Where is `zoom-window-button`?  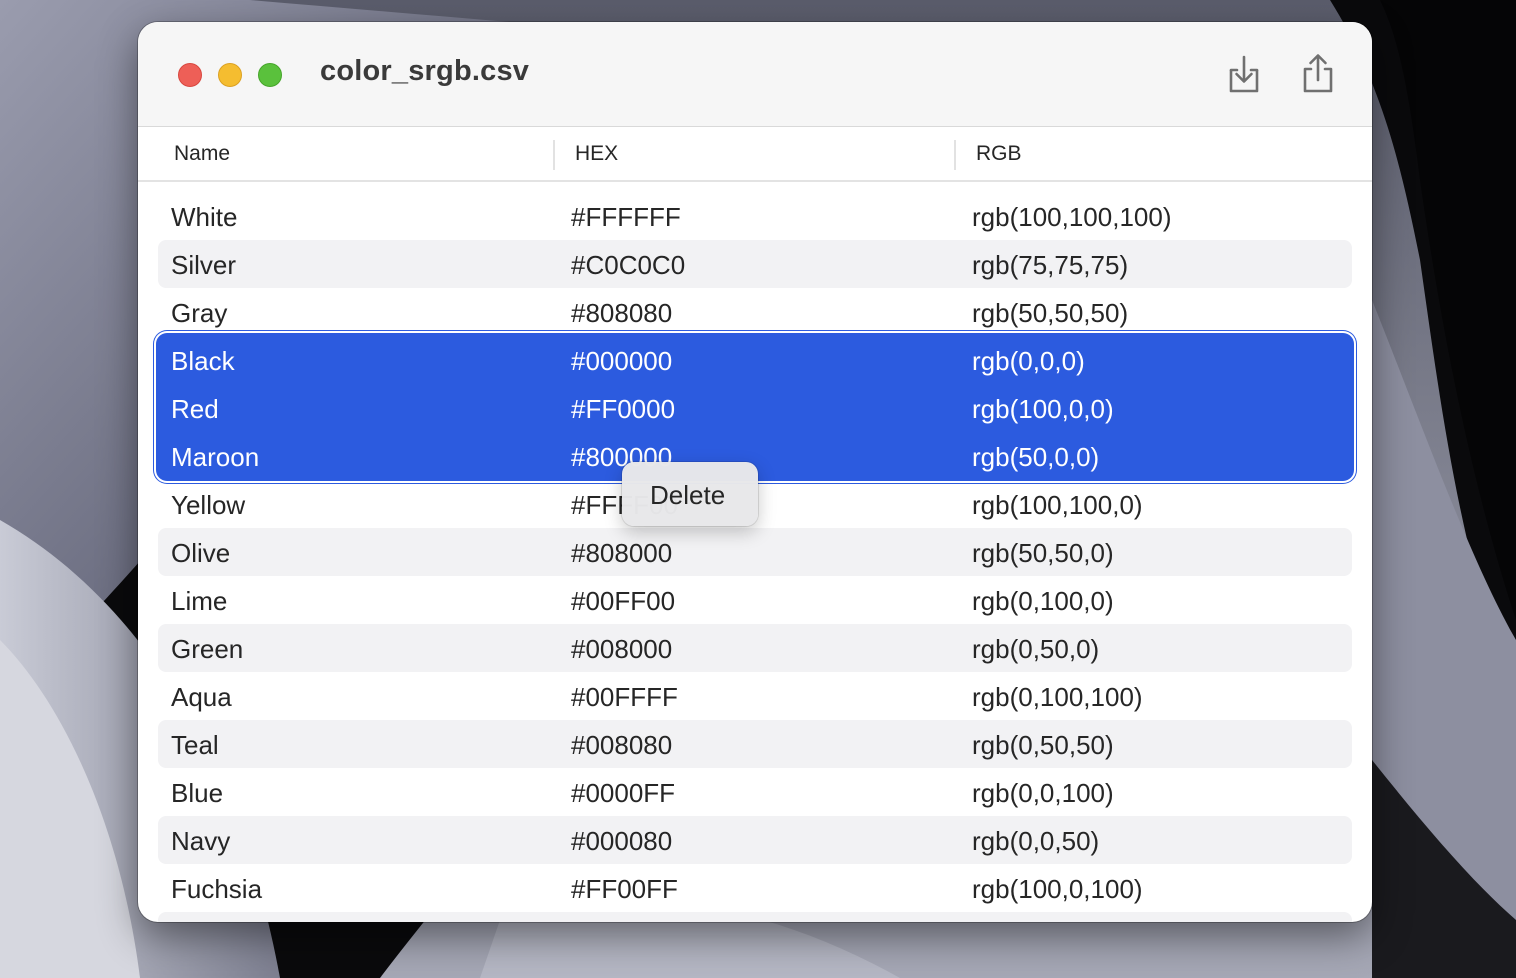 zoom-window-button is located at coordinates (270, 75).